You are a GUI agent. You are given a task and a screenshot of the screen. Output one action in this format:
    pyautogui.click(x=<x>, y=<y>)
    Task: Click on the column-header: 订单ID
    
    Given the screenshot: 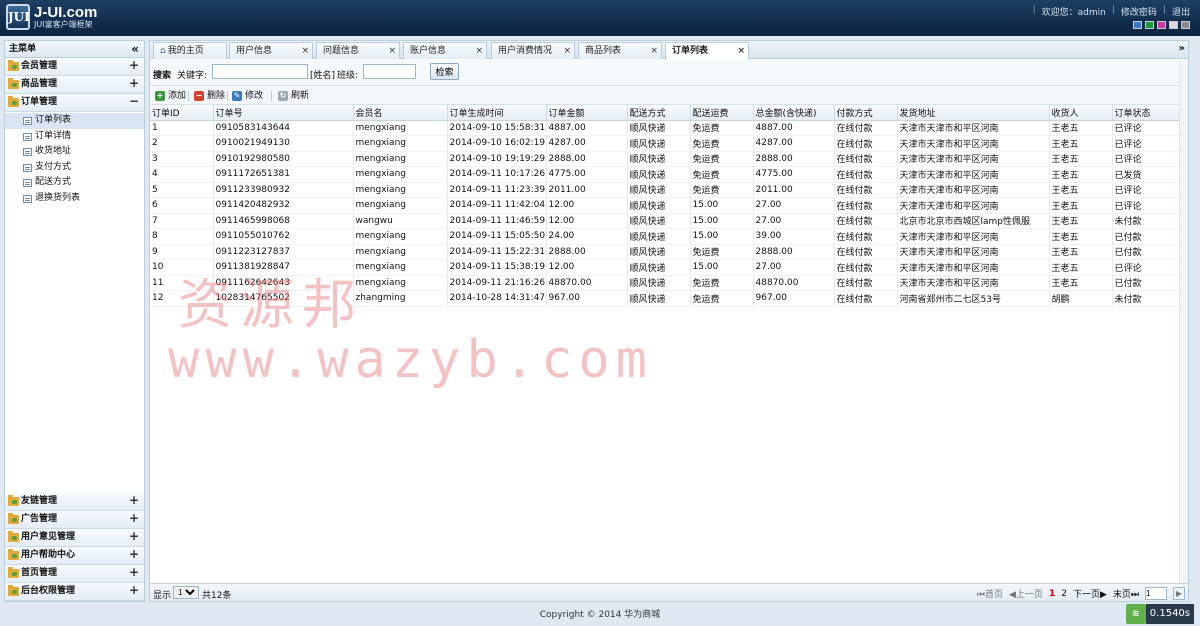 What is the action you would take?
    pyautogui.click(x=182, y=113)
    